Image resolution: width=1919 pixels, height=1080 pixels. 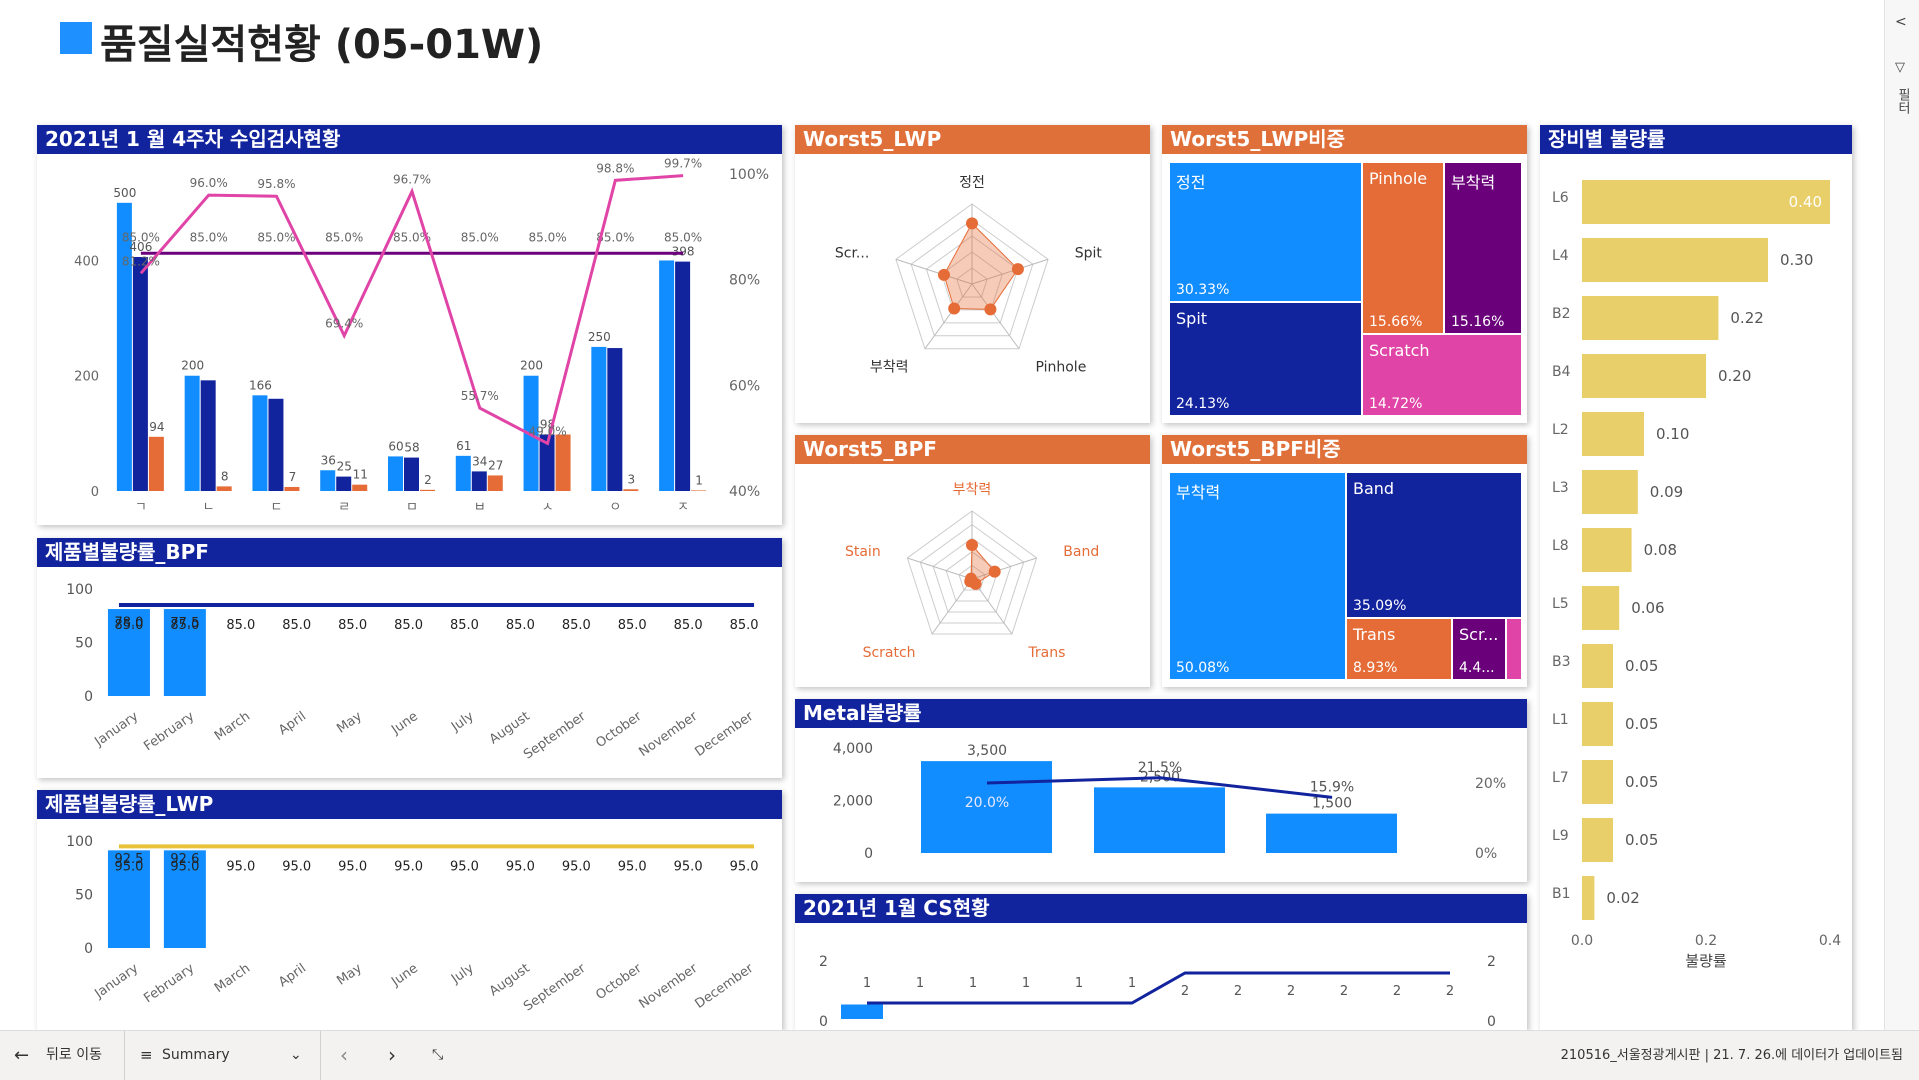 What do you see at coordinates (480, 507) in the screenshot?
I see `x-tick-label: ㅂ` at bounding box center [480, 507].